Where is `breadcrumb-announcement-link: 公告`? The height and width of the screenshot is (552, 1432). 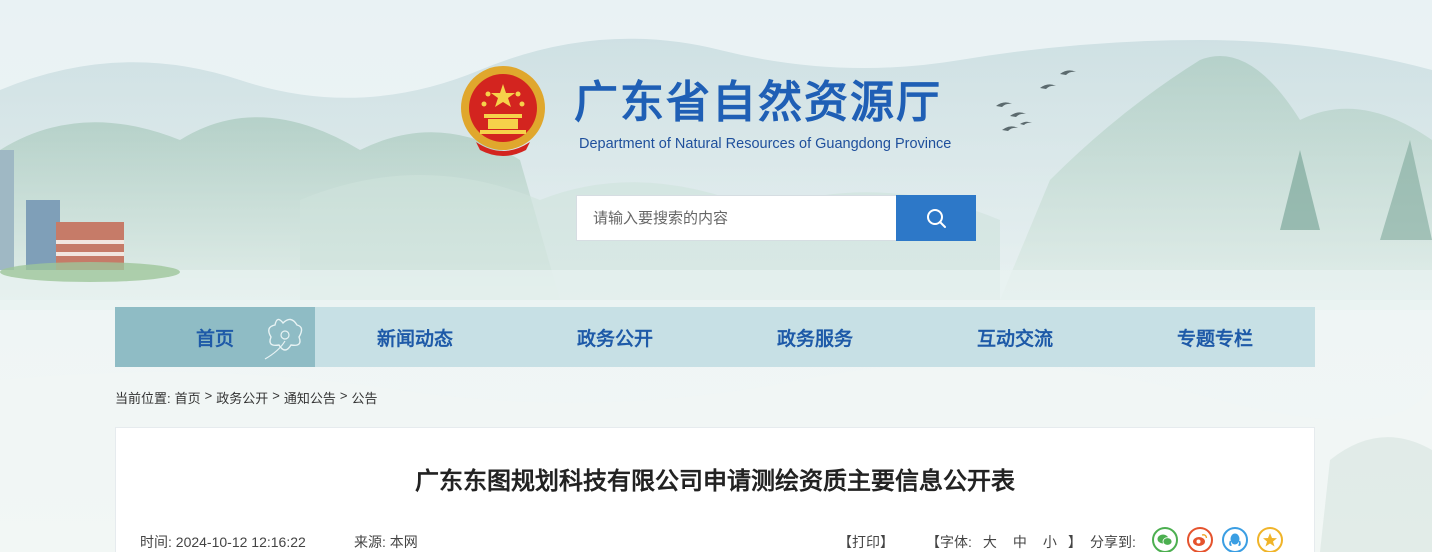 breadcrumb-announcement-link: 公告 is located at coordinates (364, 397).